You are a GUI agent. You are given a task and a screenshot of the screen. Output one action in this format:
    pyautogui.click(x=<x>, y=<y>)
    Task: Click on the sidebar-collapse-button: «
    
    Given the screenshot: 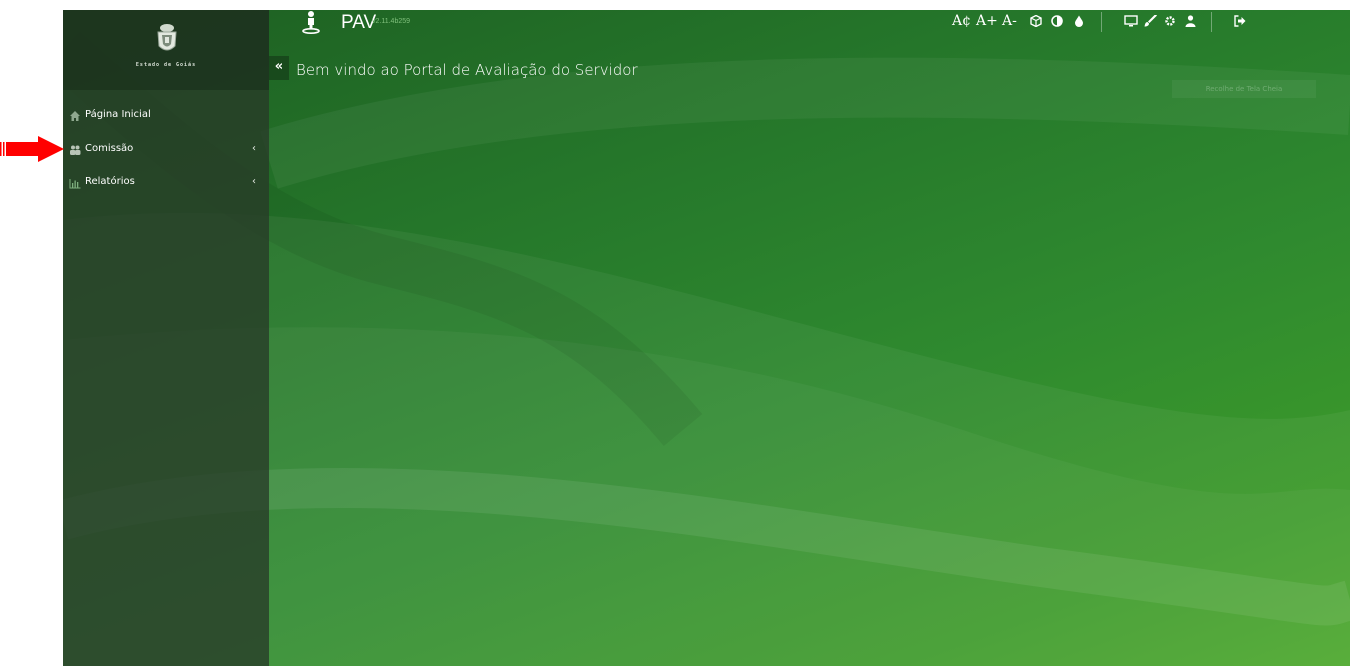 What is the action you would take?
    pyautogui.click(x=279, y=68)
    